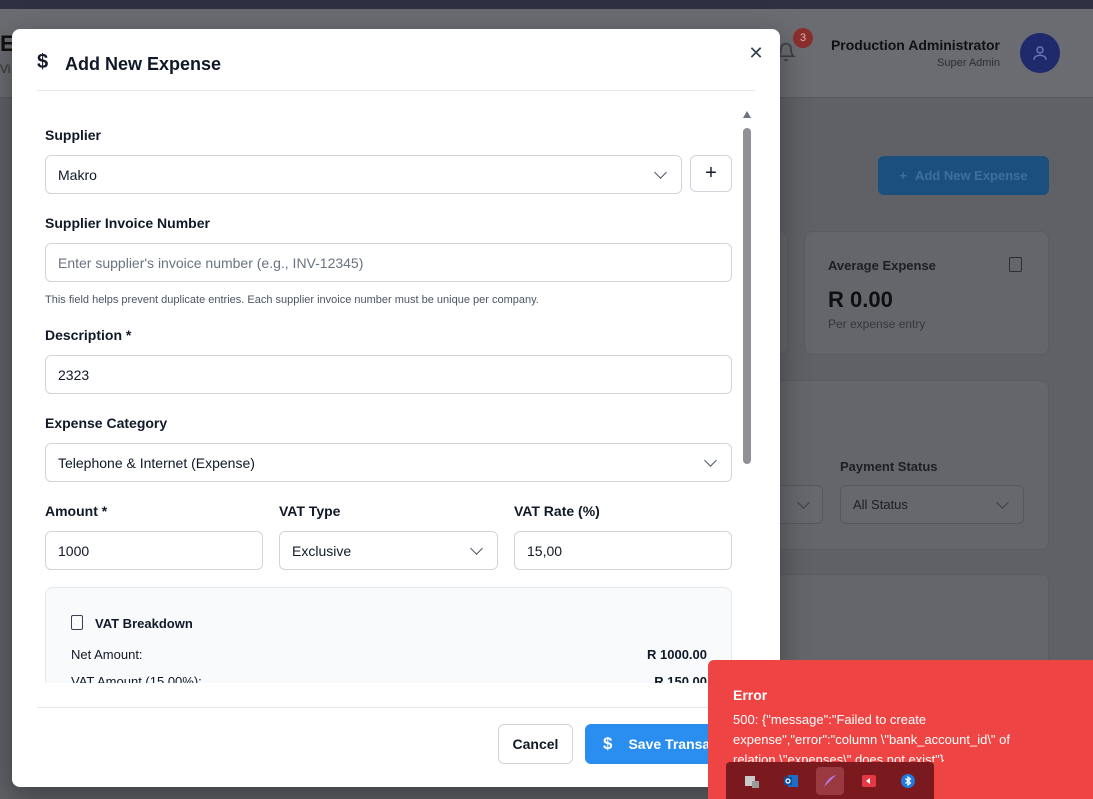  I want to click on vat-rate-label: VAT Rate (%), so click(557, 511).